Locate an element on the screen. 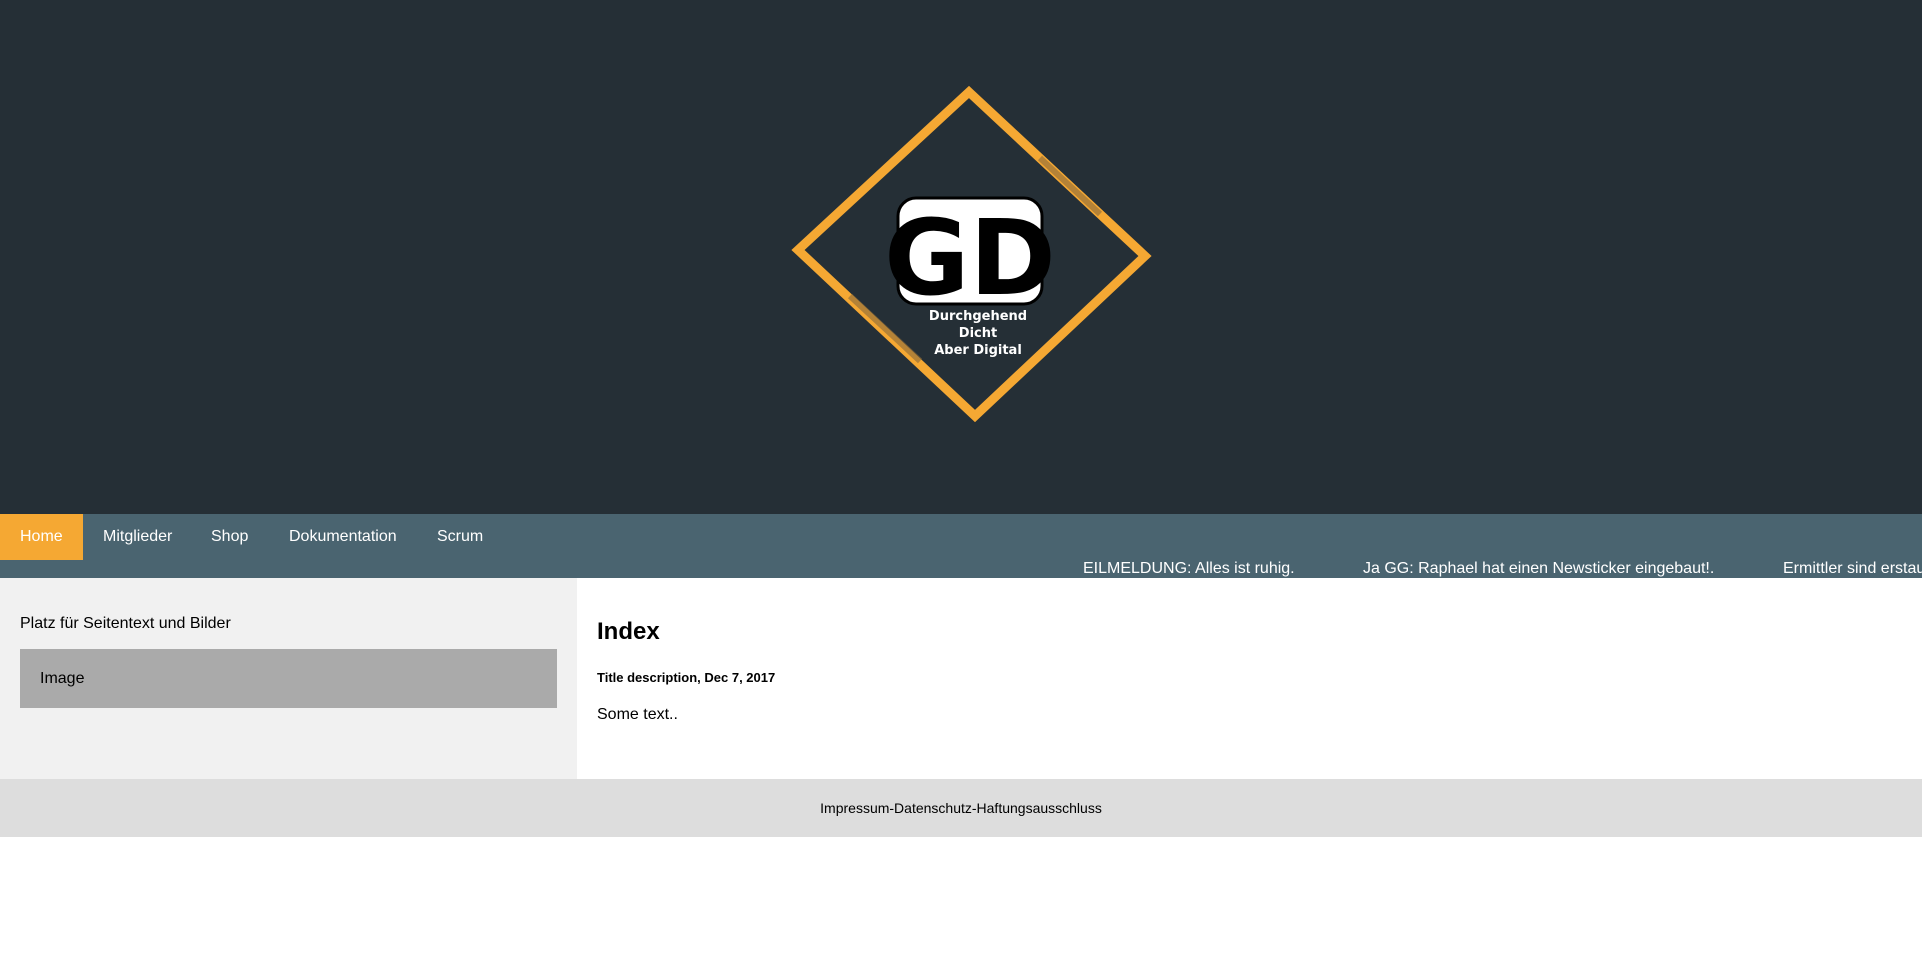 The height and width of the screenshot is (967, 1922). footer: Impressum-Datenschutz-Haftungsausschluss is located at coordinates (961, 808).